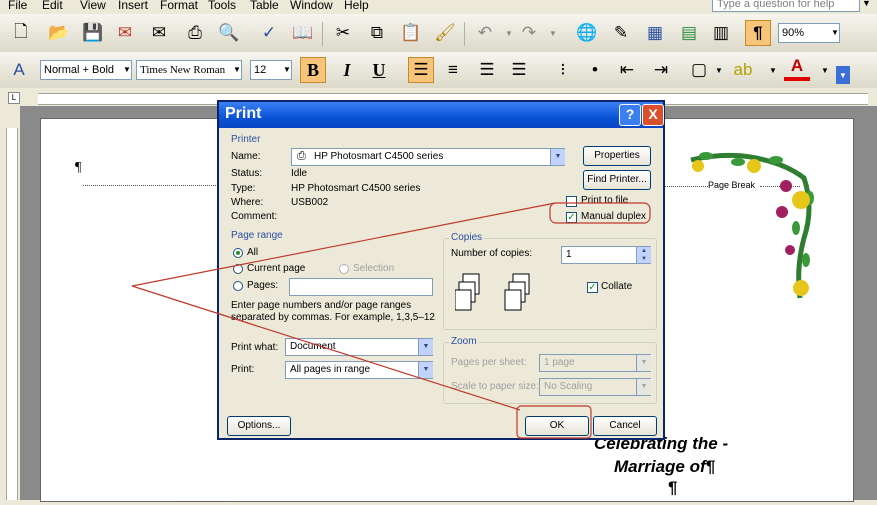  I want to click on menu-window: Window, so click(311, 6).